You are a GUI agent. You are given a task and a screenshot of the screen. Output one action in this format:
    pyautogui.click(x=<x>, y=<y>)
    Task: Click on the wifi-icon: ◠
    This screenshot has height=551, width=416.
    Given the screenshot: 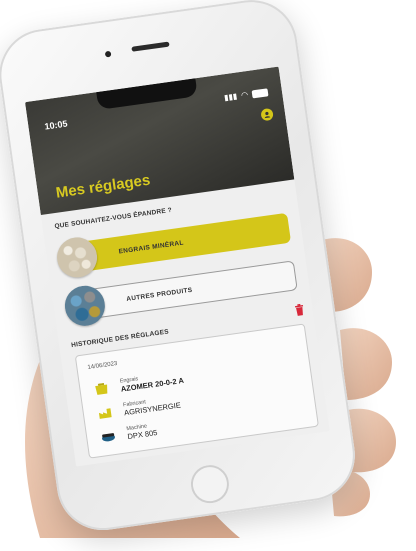 What is the action you would take?
    pyautogui.click(x=244, y=95)
    